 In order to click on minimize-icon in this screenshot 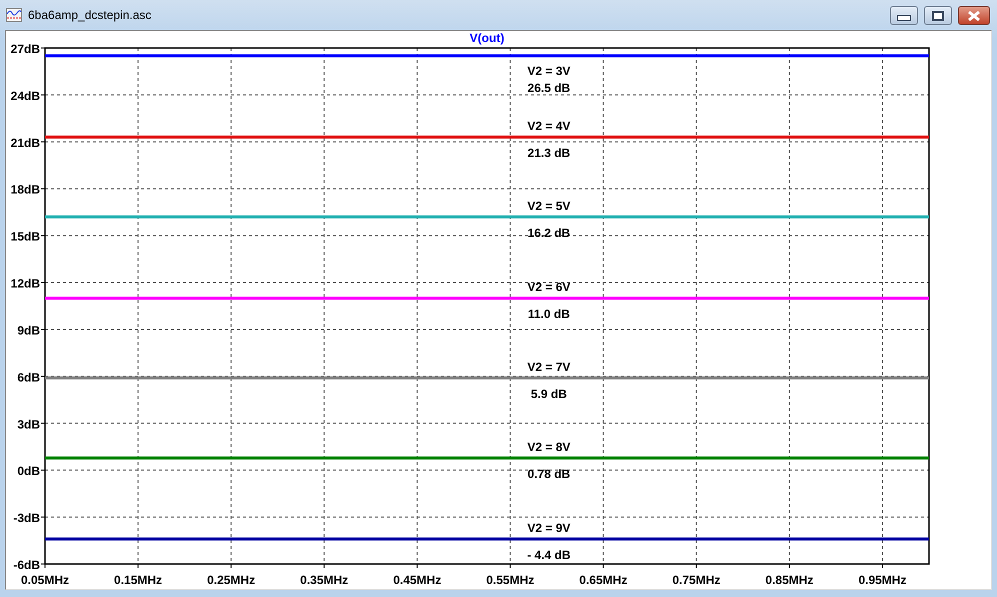, I will do `click(904, 18)`.